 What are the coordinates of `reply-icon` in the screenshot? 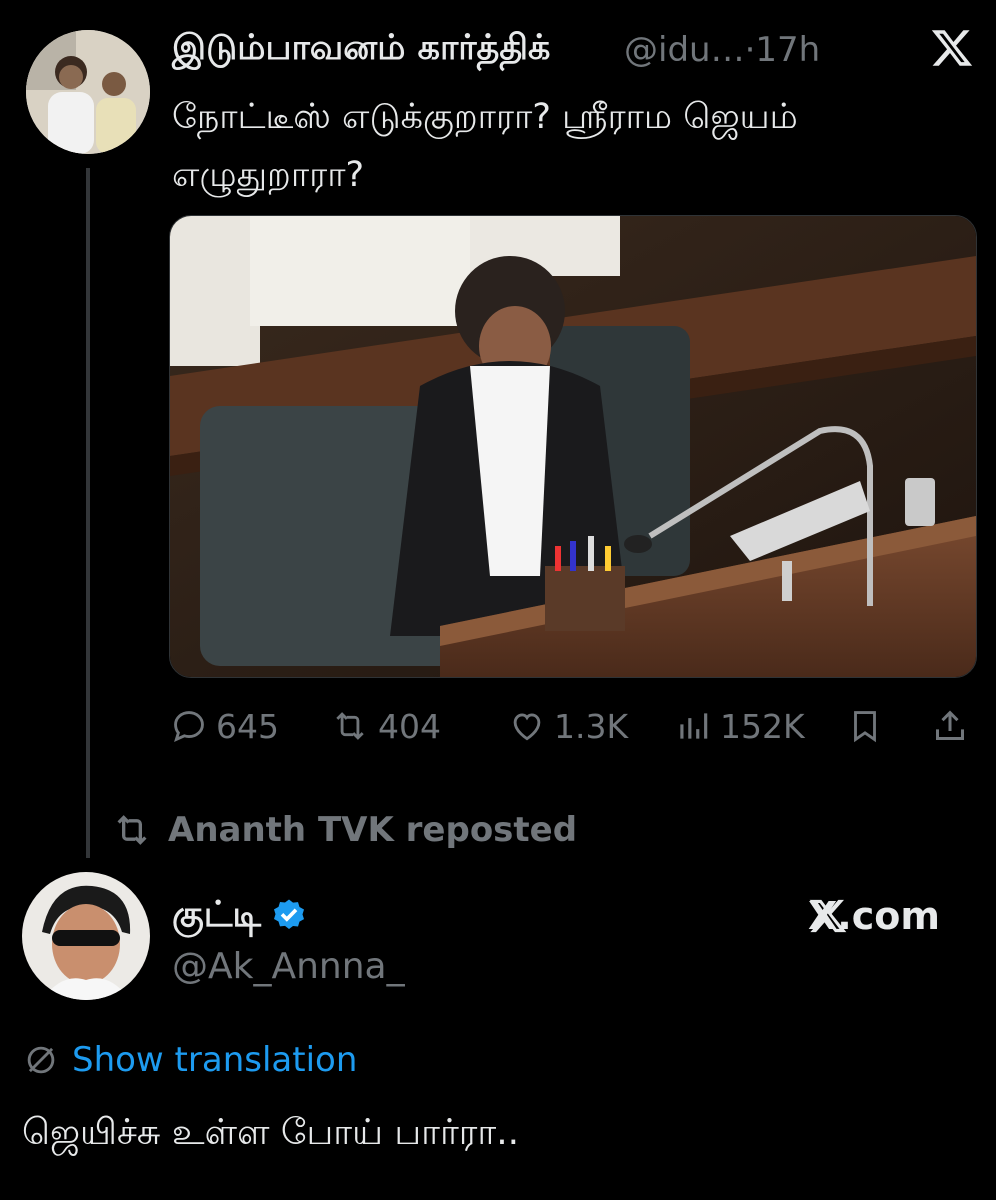 It's located at (189, 727).